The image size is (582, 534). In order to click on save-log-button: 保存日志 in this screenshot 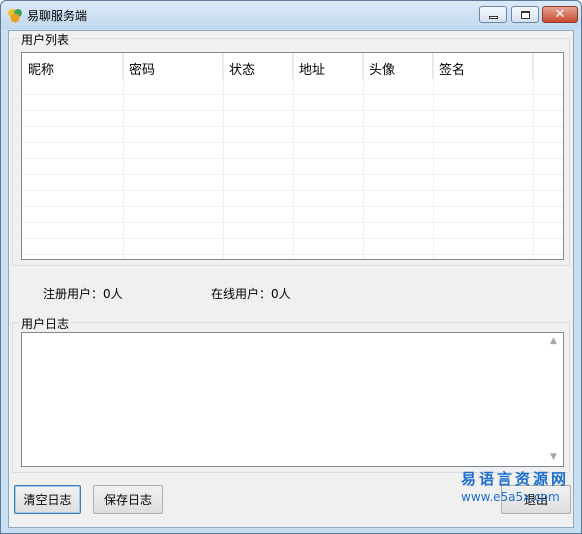, I will do `click(128, 499)`.